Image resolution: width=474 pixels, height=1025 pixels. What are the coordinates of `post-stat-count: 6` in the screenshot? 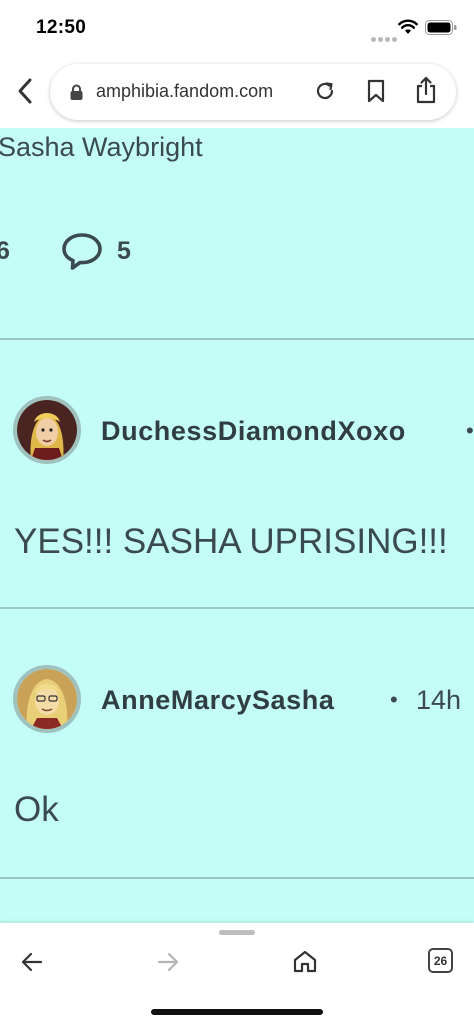 It's located at (5, 251).